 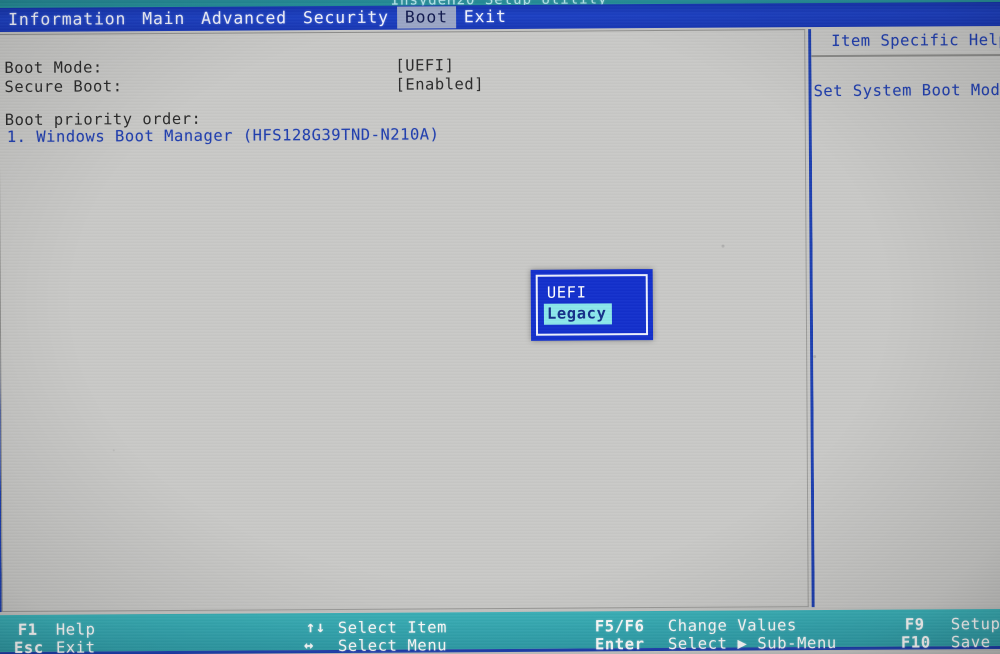 What do you see at coordinates (53, 68) in the screenshot?
I see `setting-label-boot-mode: Boot Mode:` at bounding box center [53, 68].